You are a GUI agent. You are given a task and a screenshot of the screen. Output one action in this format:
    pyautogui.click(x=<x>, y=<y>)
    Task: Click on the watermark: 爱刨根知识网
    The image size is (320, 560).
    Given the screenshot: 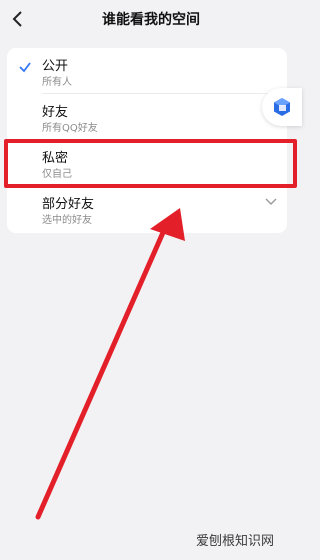 What is the action you would take?
    pyautogui.click(x=235, y=539)
    